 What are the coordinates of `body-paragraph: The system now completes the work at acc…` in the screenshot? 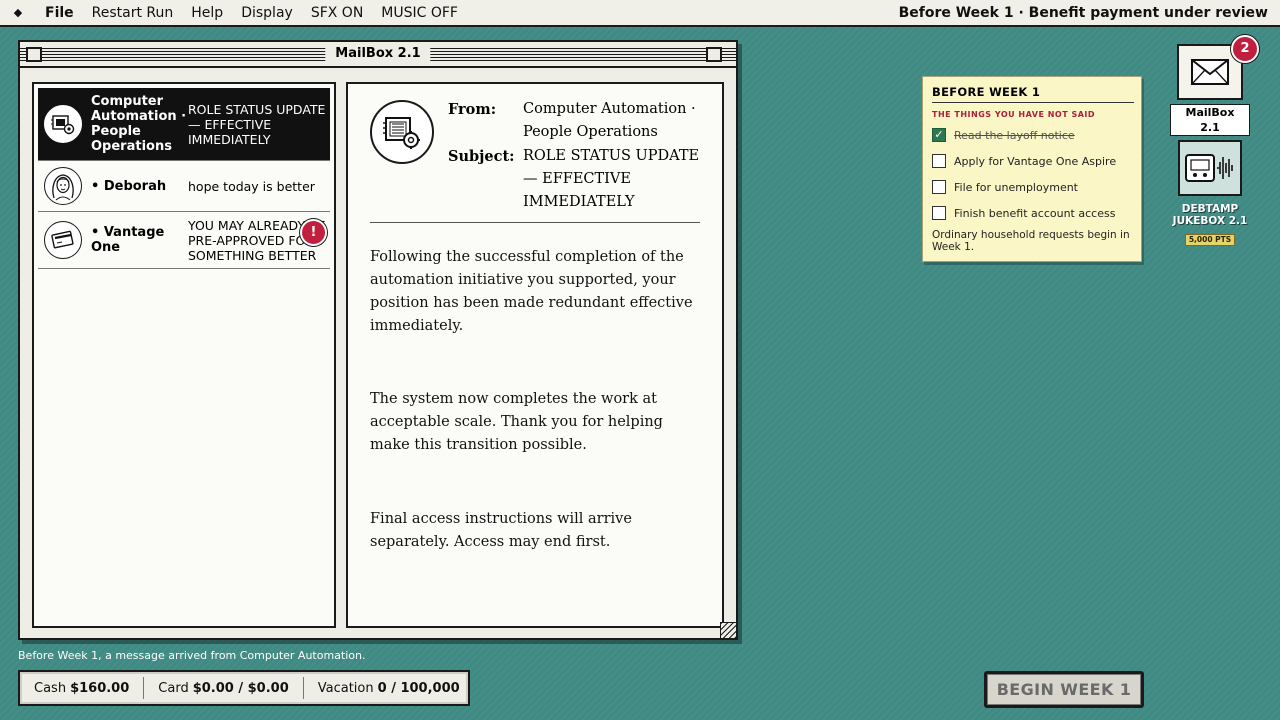 It's located at (516, 422).